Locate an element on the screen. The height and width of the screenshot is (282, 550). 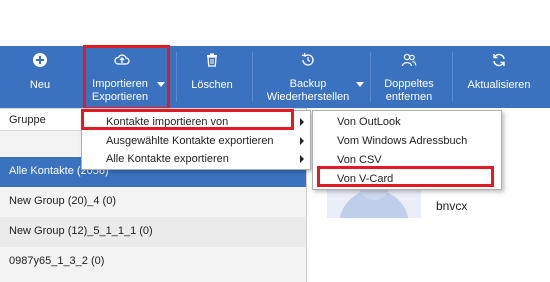
import-export-button: Importieren Exportieren is located at coordinates (128, 77).